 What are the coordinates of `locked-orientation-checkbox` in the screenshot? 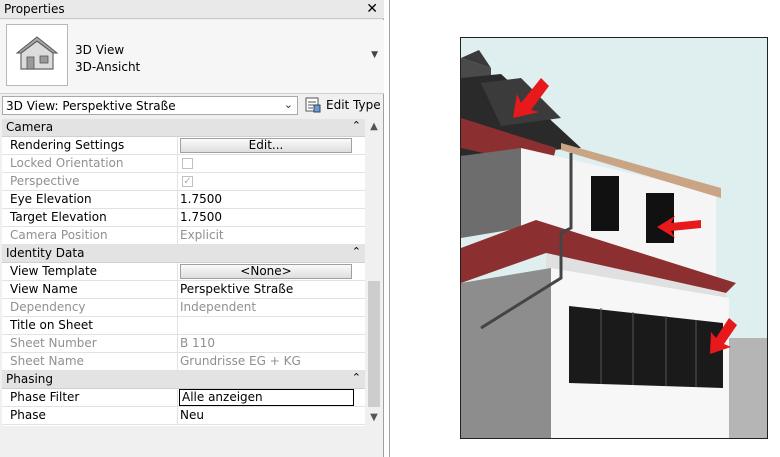 It's located at (187, 163).